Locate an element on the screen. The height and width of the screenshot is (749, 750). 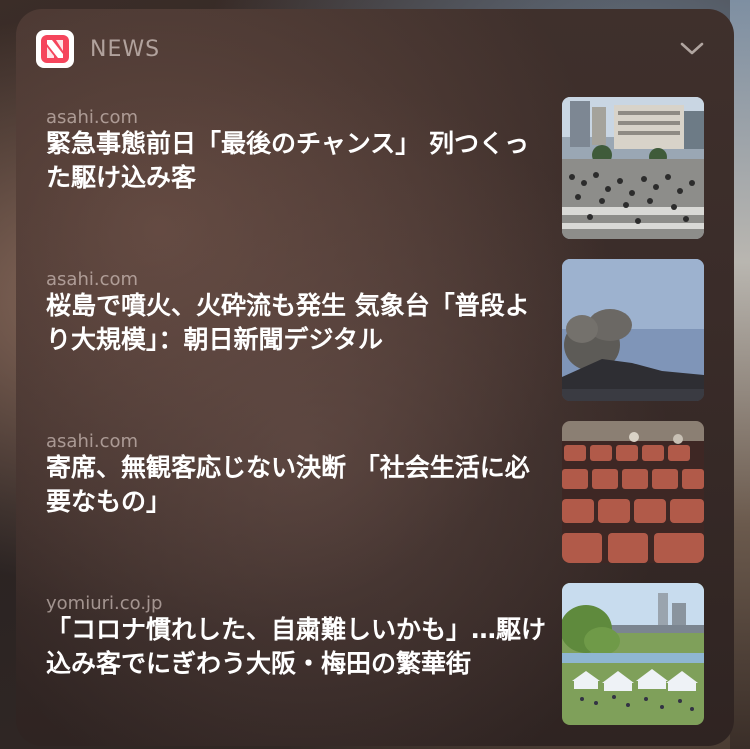
news-headline: 「コロナ慣れした、自粛難しいかも」…駆け込み客でにぎわう大阪・梅田の繁華街 is located at coordinates (296, 647).